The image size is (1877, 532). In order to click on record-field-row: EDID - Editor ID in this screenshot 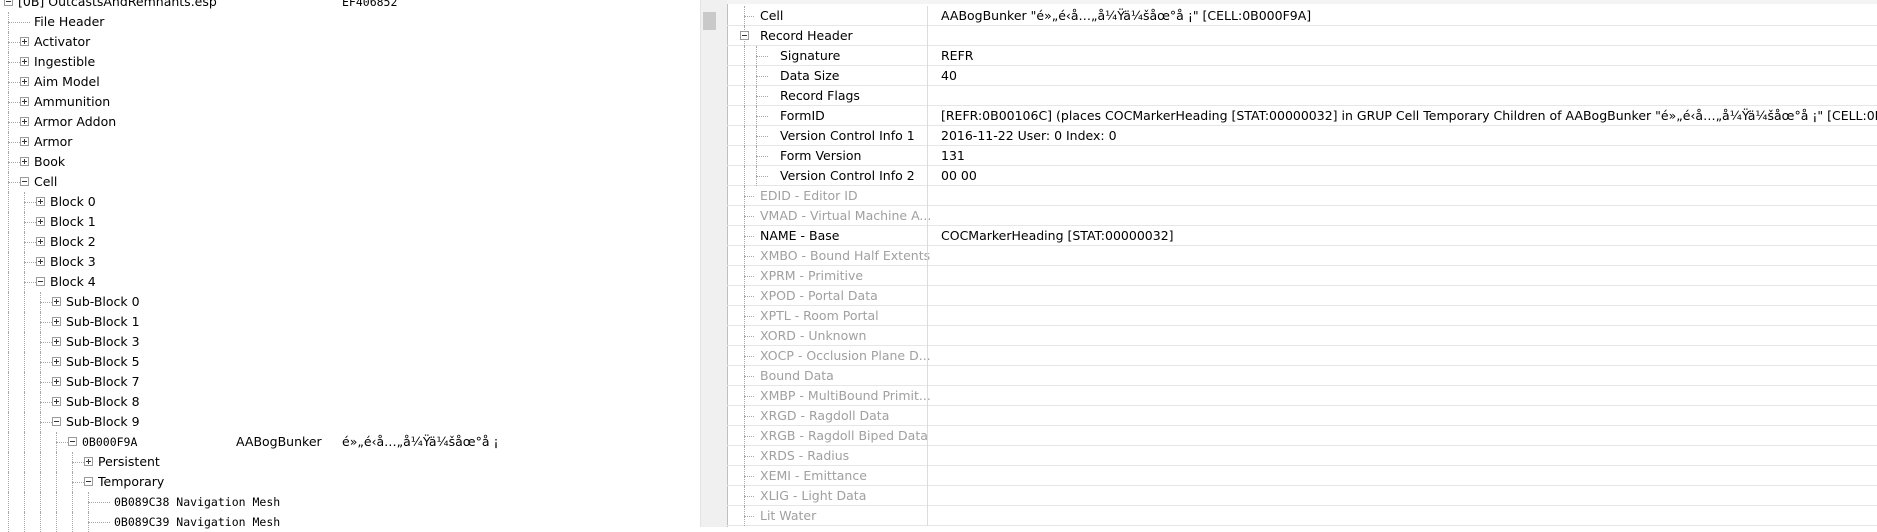, I will do `click(1302, 196)`.